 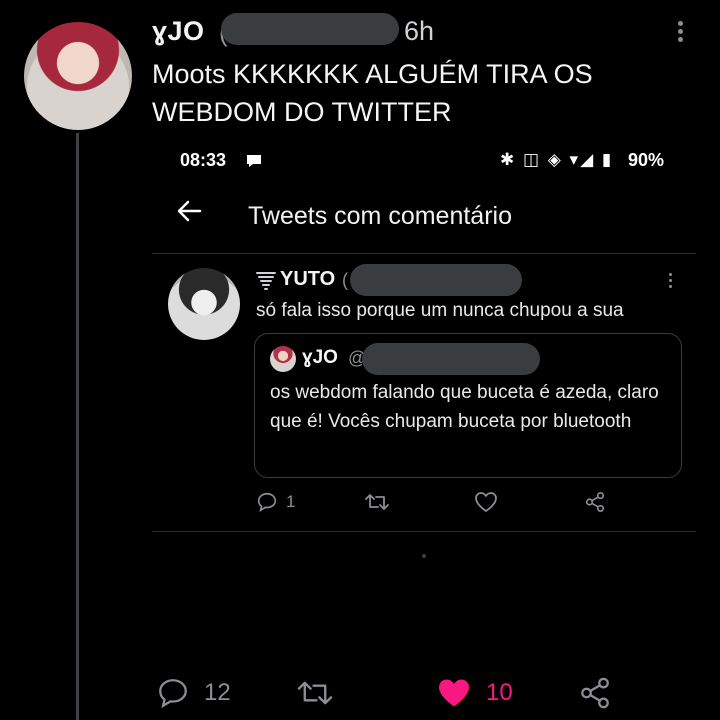 What do you see at coordinates (557, 159) in the screenshot?
I see `status-bar-icons: ✱ ◫ ◈ ▾◢ ▮` at bounding box center [557, 159].